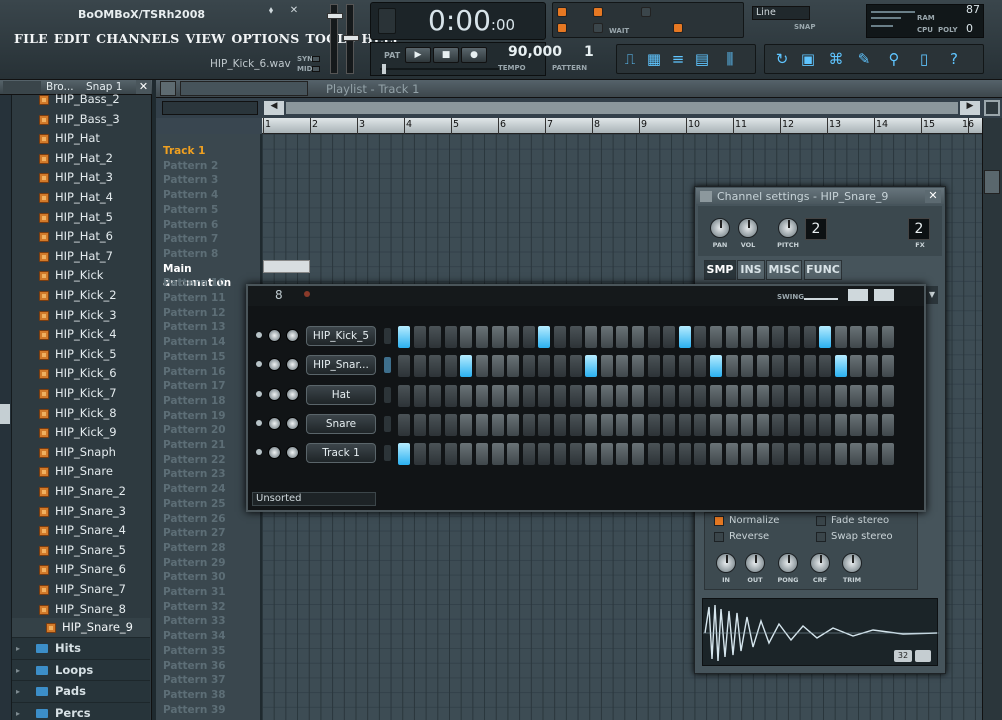  I want to click on wait-led, so click(598, 28).